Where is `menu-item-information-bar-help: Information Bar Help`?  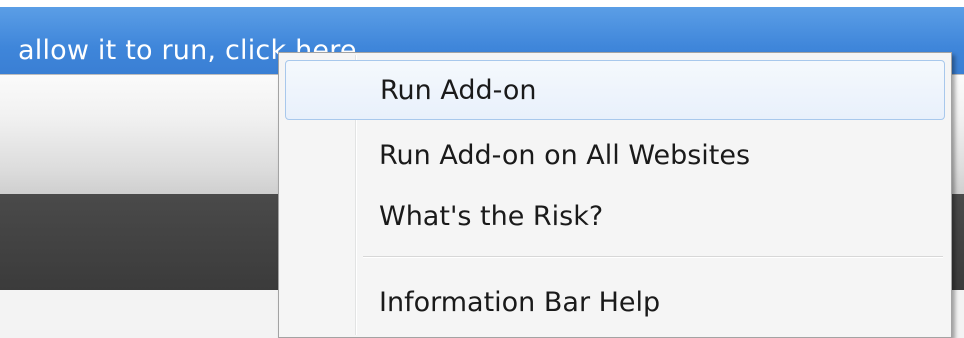 menu-item-information-bar-help: Information Bar Help is located at coordinates (615, 303).